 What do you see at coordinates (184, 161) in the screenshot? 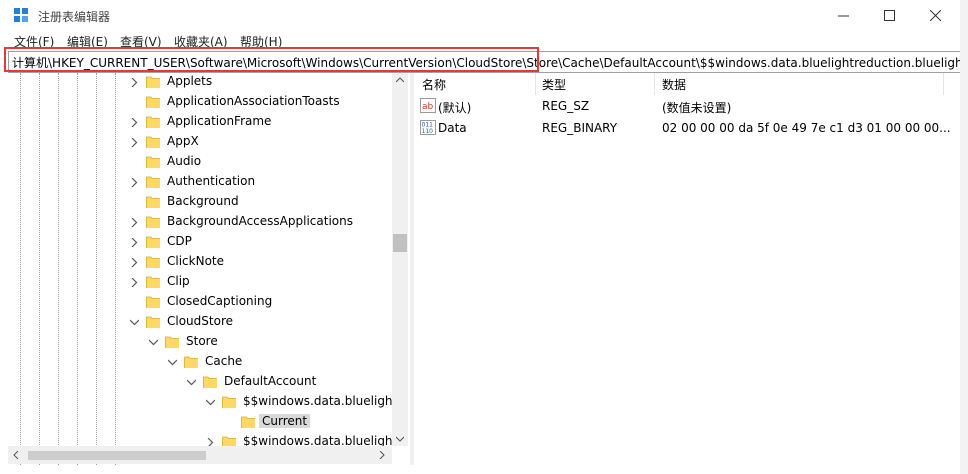
I see `tree-item-label: Audio` at bounding box center [184, 161].